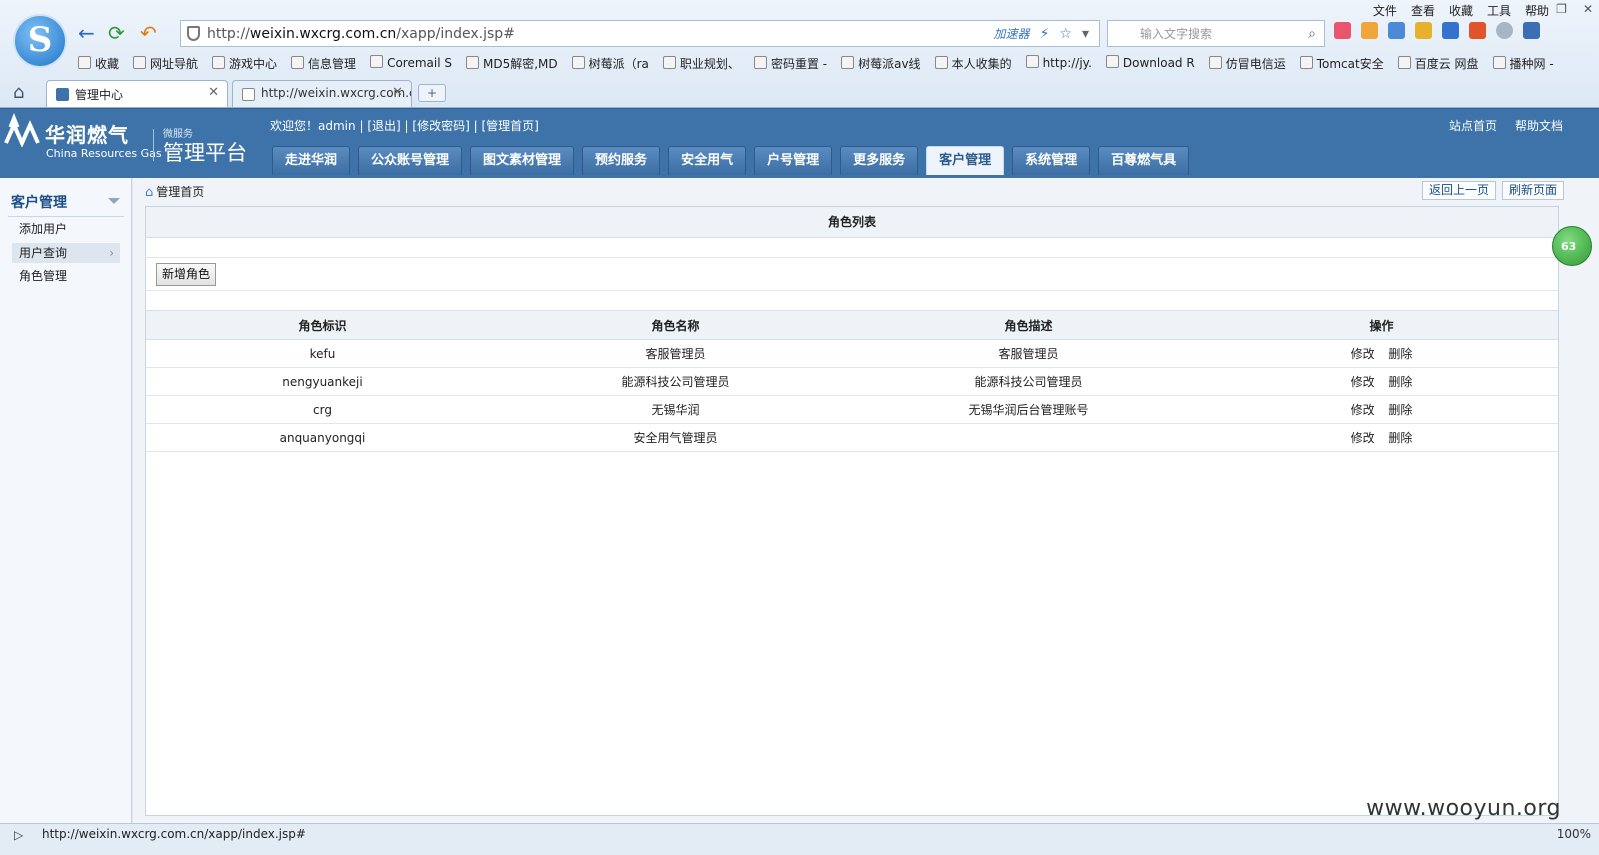  I want to click on snapshot-icon, so click(1342, 30).